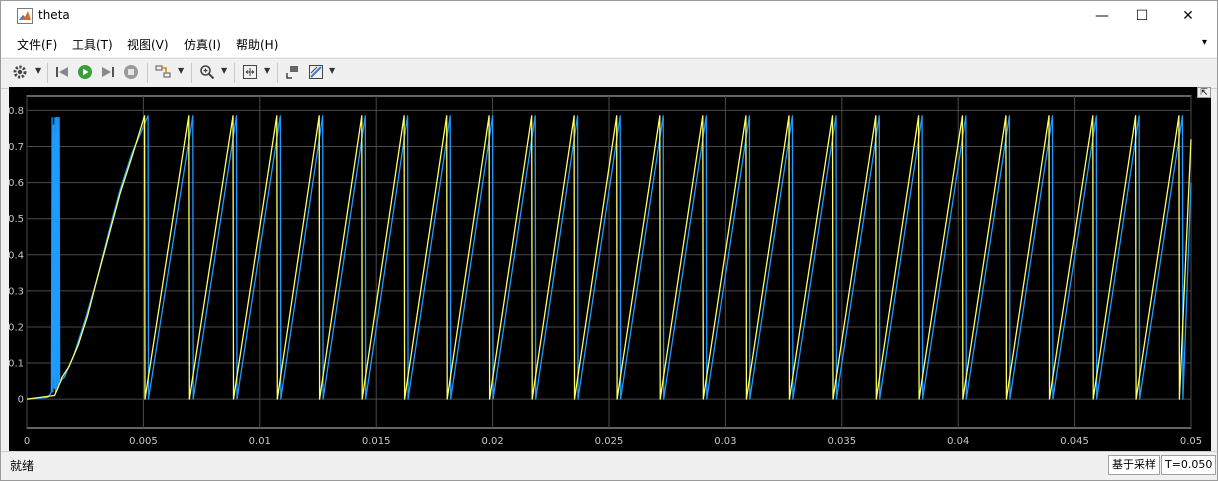 The image size is (1218, 481). Describe the element at coordinates (609, 464) in the screenshot. I see `status-bar: 就绪 基于采样 T=0.050` at that location.